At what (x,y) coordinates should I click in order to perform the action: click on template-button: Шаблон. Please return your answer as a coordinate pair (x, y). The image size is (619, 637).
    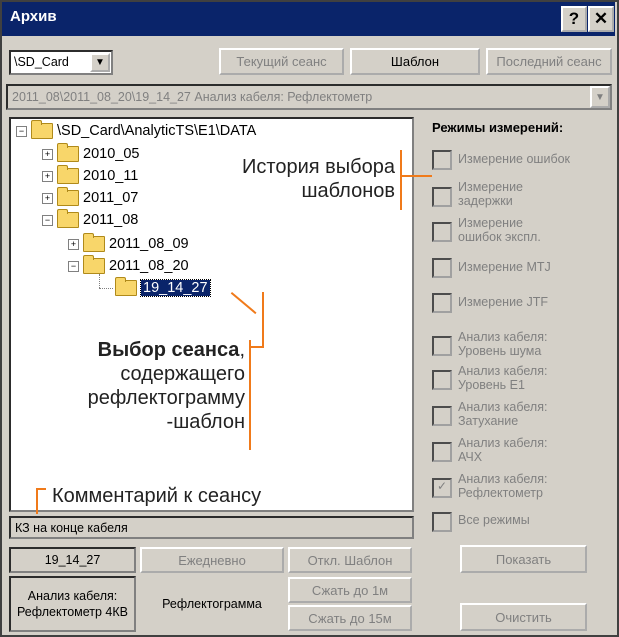
    Looking at the image, I should click on (415, 61).